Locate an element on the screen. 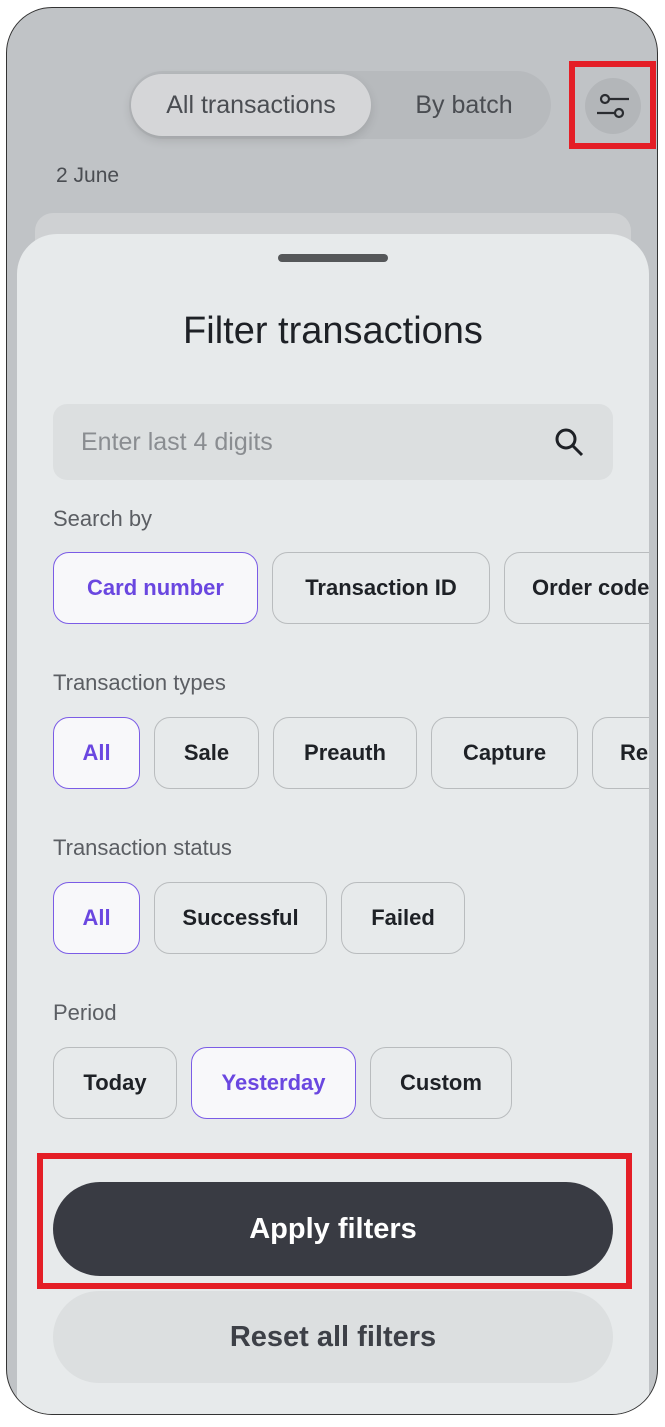 Image resolution: width=665 pixels, height=1427 pixels. tab-all-transactions: All transactions is located at coordinates (251, 105).